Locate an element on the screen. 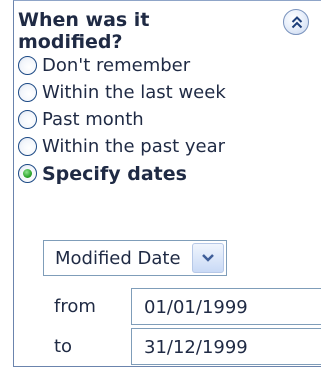 Image resolution: width=321 pixels, height=378 pixels. collapse-section-button is located at coordinates (296, 22).